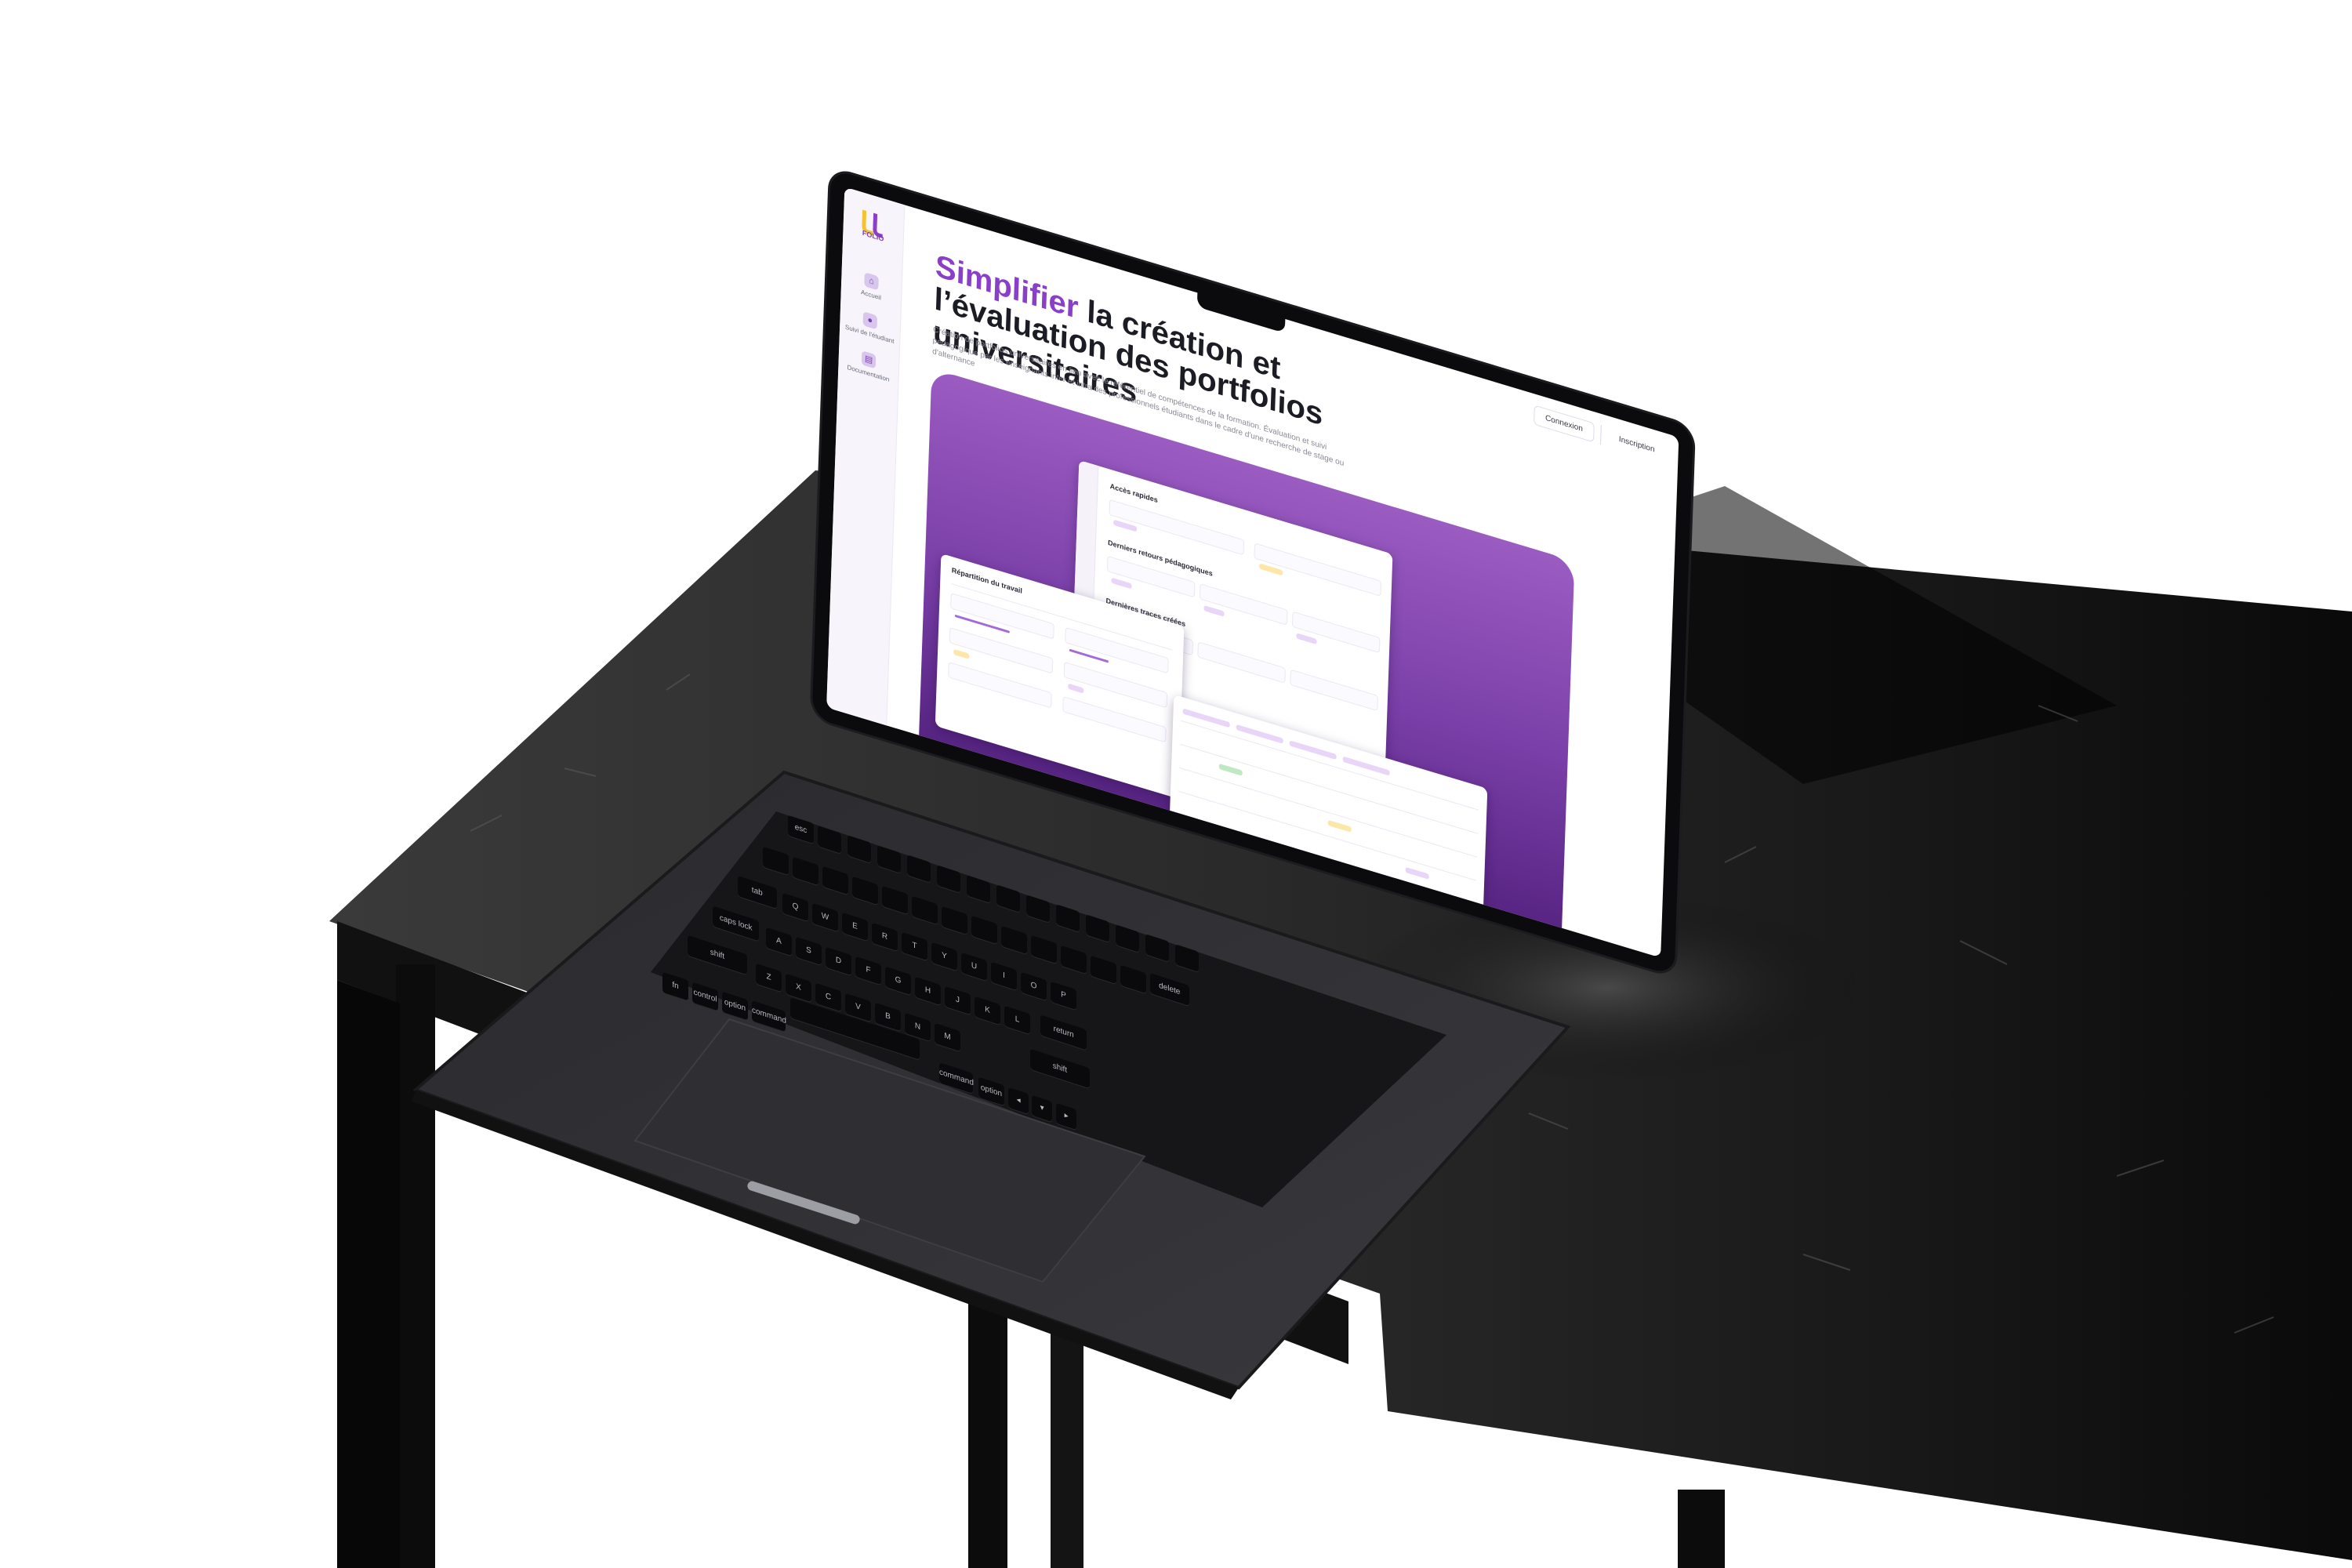  What do you see at coordinates (872, 281) in the screenshot?
I see `home-icon: ⌂` at bounding box center [872, 281].